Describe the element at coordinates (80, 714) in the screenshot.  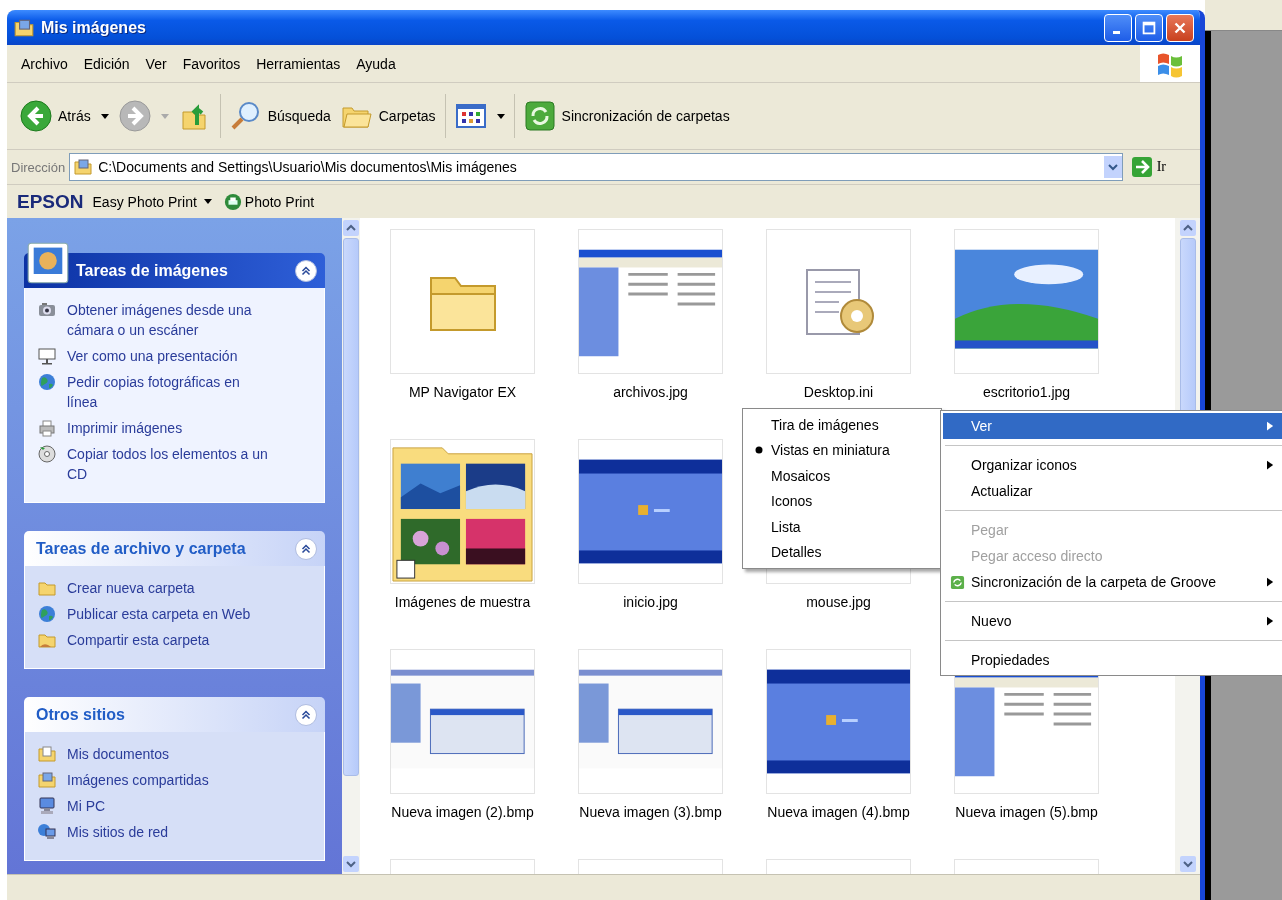
I see `panel-title: Otros sitios` at that location.